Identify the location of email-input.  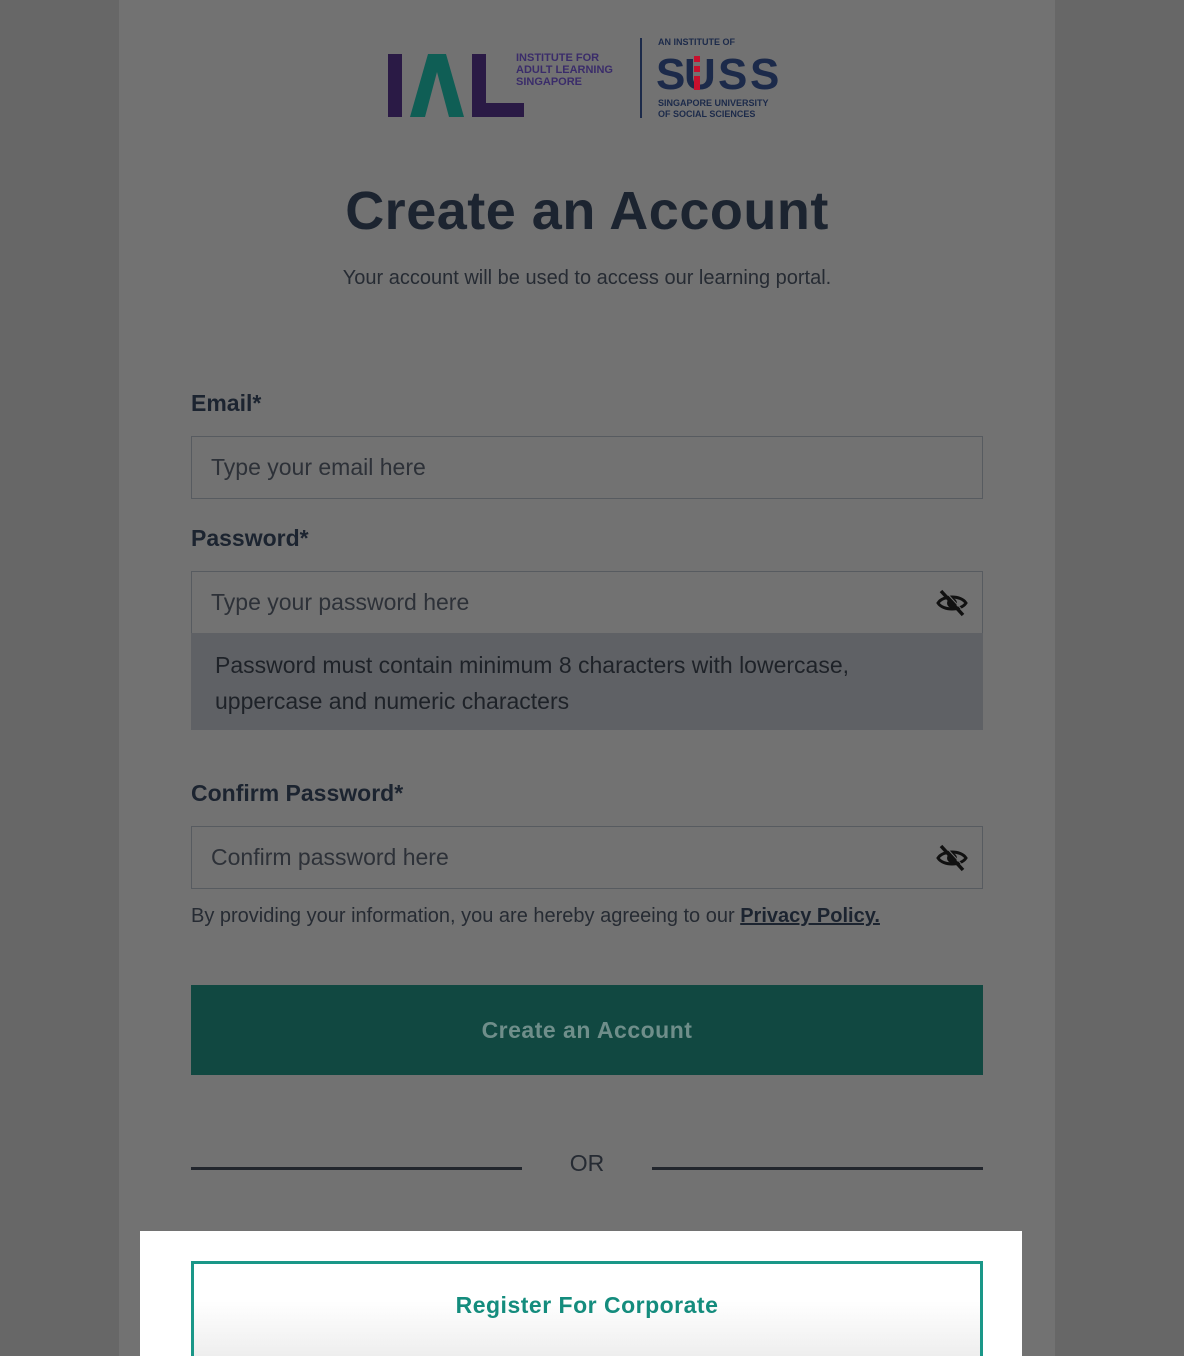
(561, 467).